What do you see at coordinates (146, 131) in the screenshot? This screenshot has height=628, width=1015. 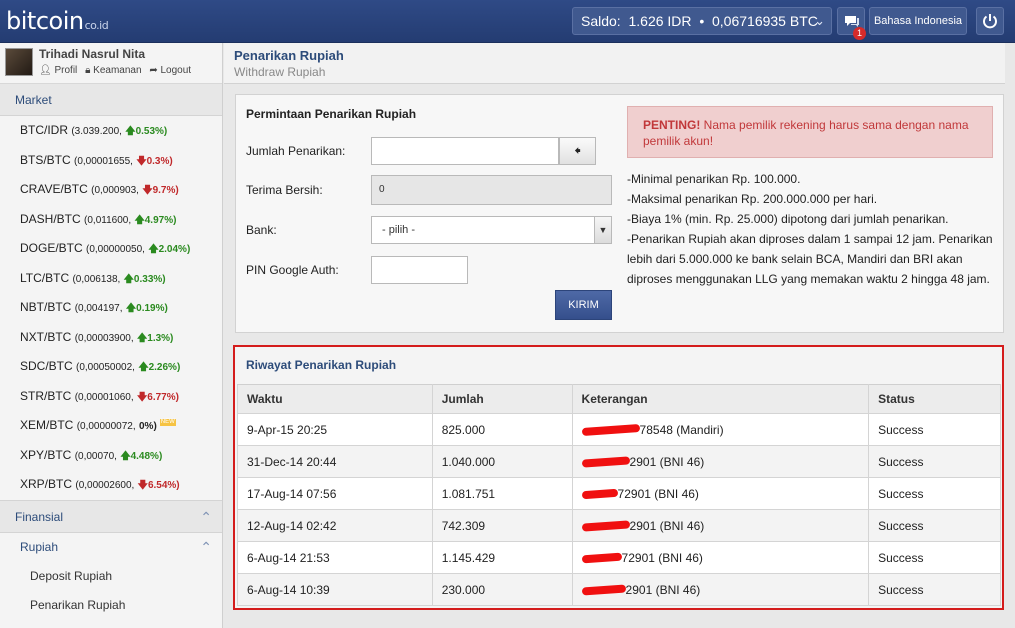 I see `market-change: 🡅0.53%)` at bounding box center [146, 131].